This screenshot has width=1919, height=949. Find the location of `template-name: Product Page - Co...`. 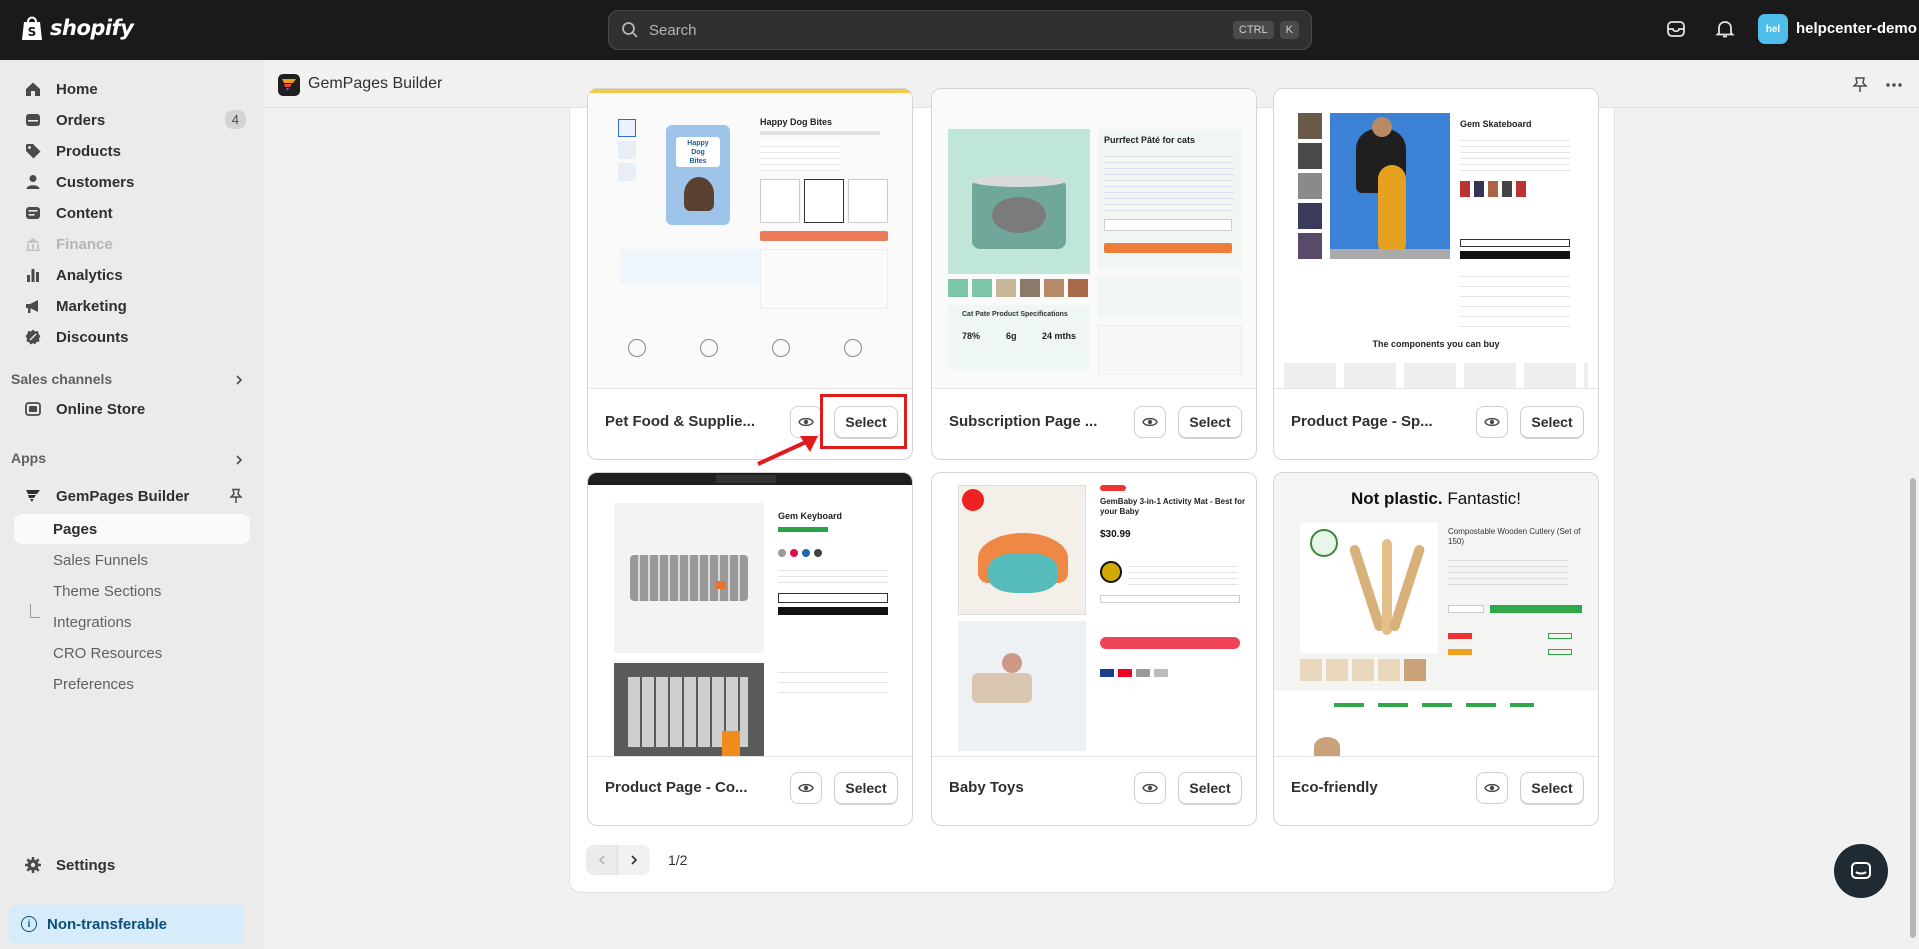

template-name: Product Page - Co... is located at coordinates (676, 787).